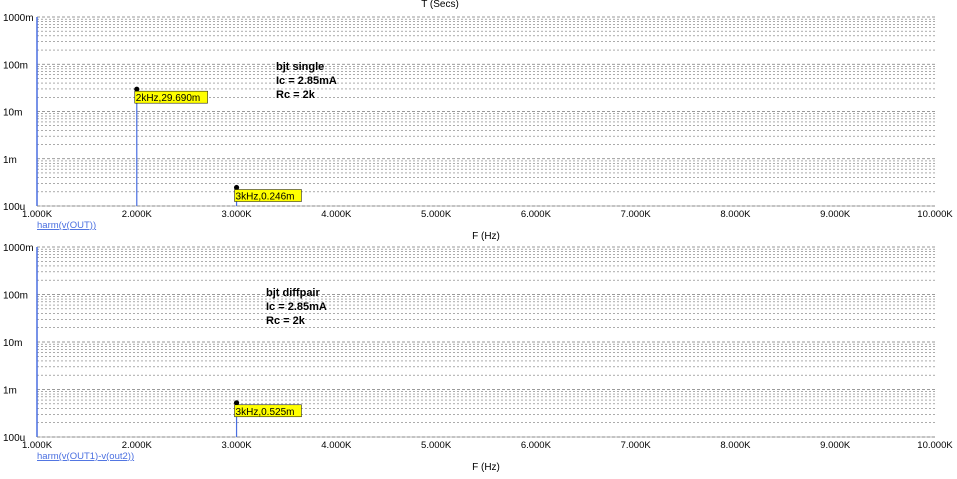  What do you see at coordinates (265, 412) in the screenshot?
I see `data-label: 3kHz,0.525m` at bounding box center [265, 412].